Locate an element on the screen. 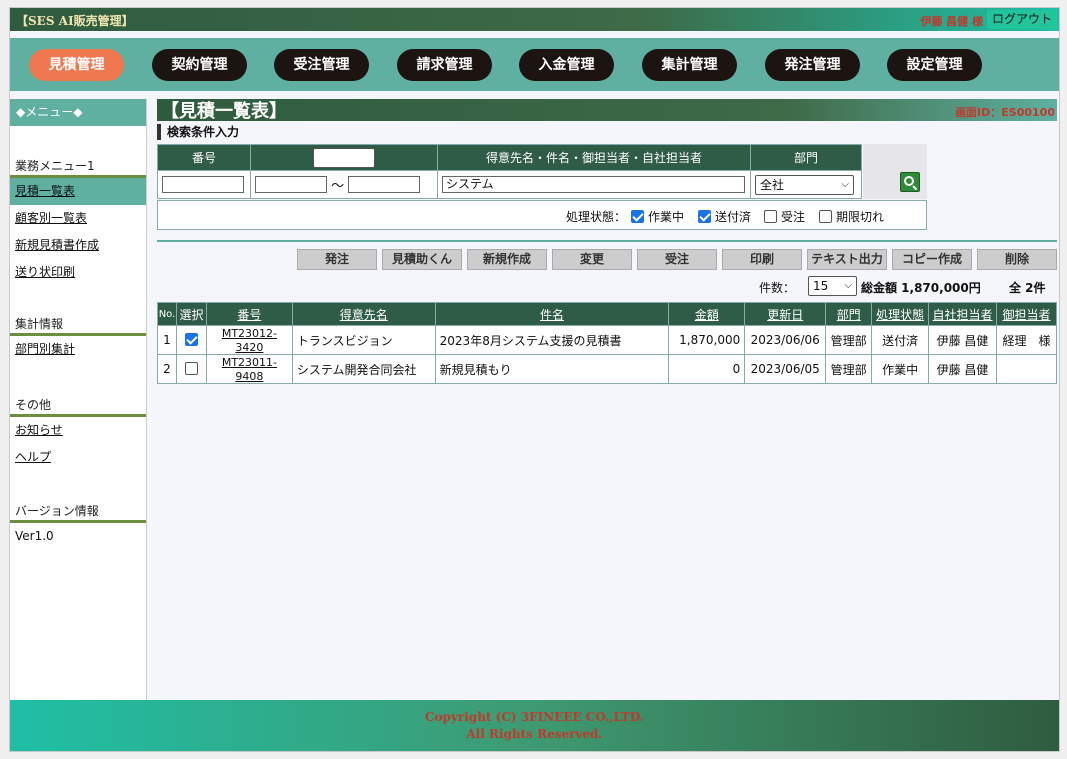 The image size is (1067, 759). col-header-dept: 部門 is located at coordinates (806, 157).